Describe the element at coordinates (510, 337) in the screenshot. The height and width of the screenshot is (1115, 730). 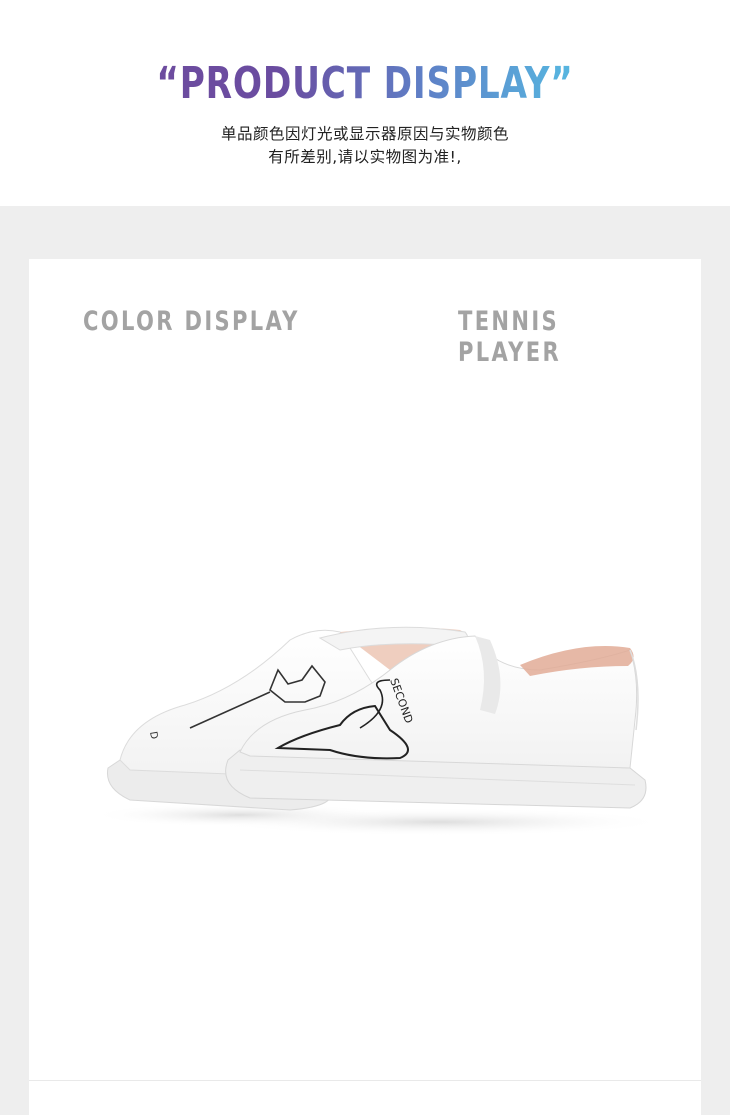
I see `tennis-player-label: TENNIS PLAYER` at that location.